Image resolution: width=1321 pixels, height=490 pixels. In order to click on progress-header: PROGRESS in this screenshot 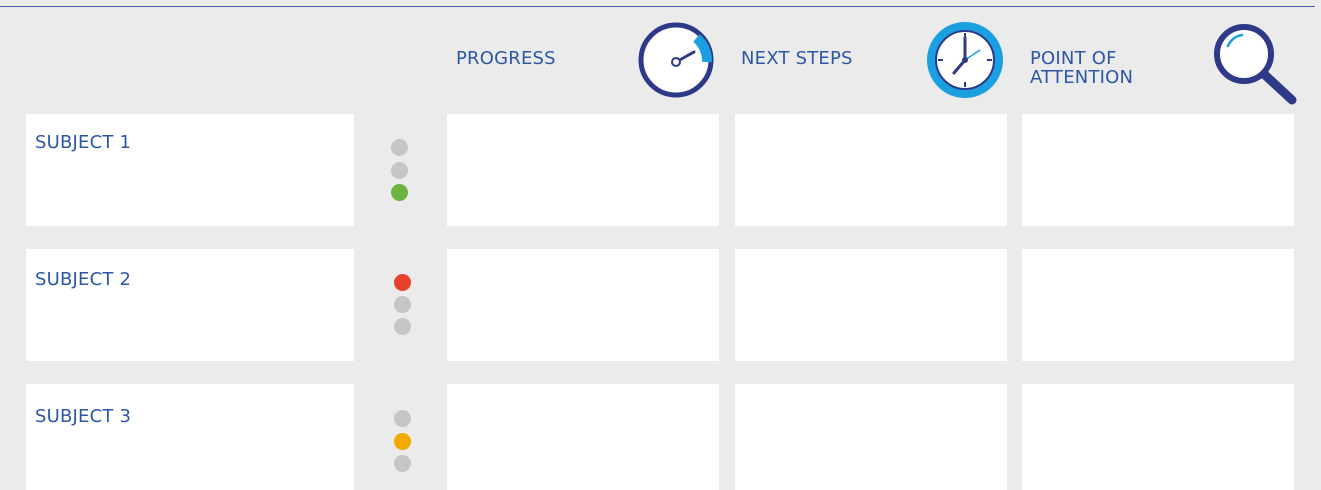, I will do `click(506, 58)`.